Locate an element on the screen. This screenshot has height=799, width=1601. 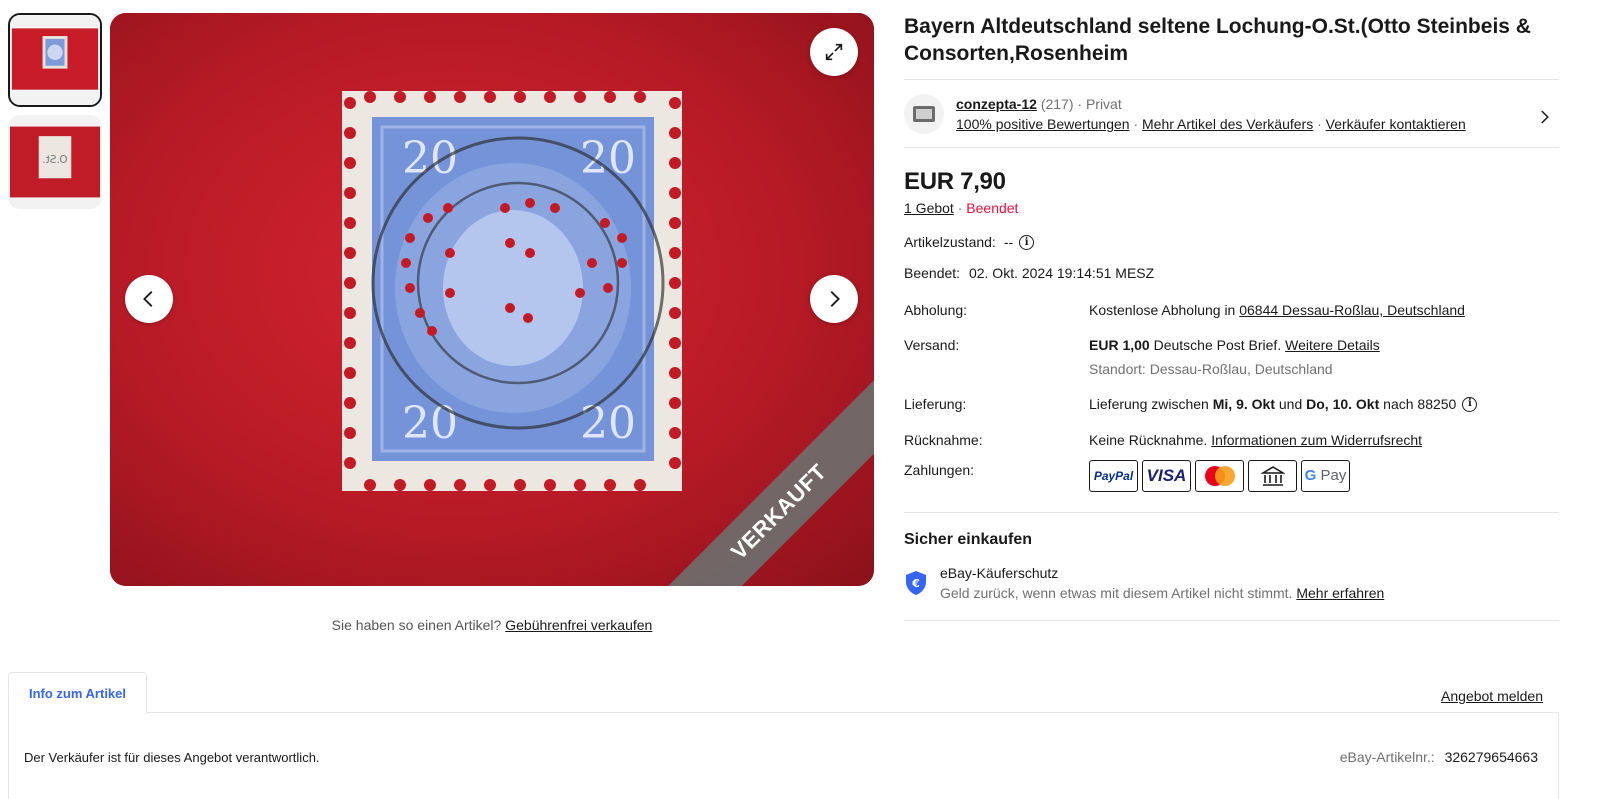
paypal-icon: PayPal is located at coordinates (1113, 476).